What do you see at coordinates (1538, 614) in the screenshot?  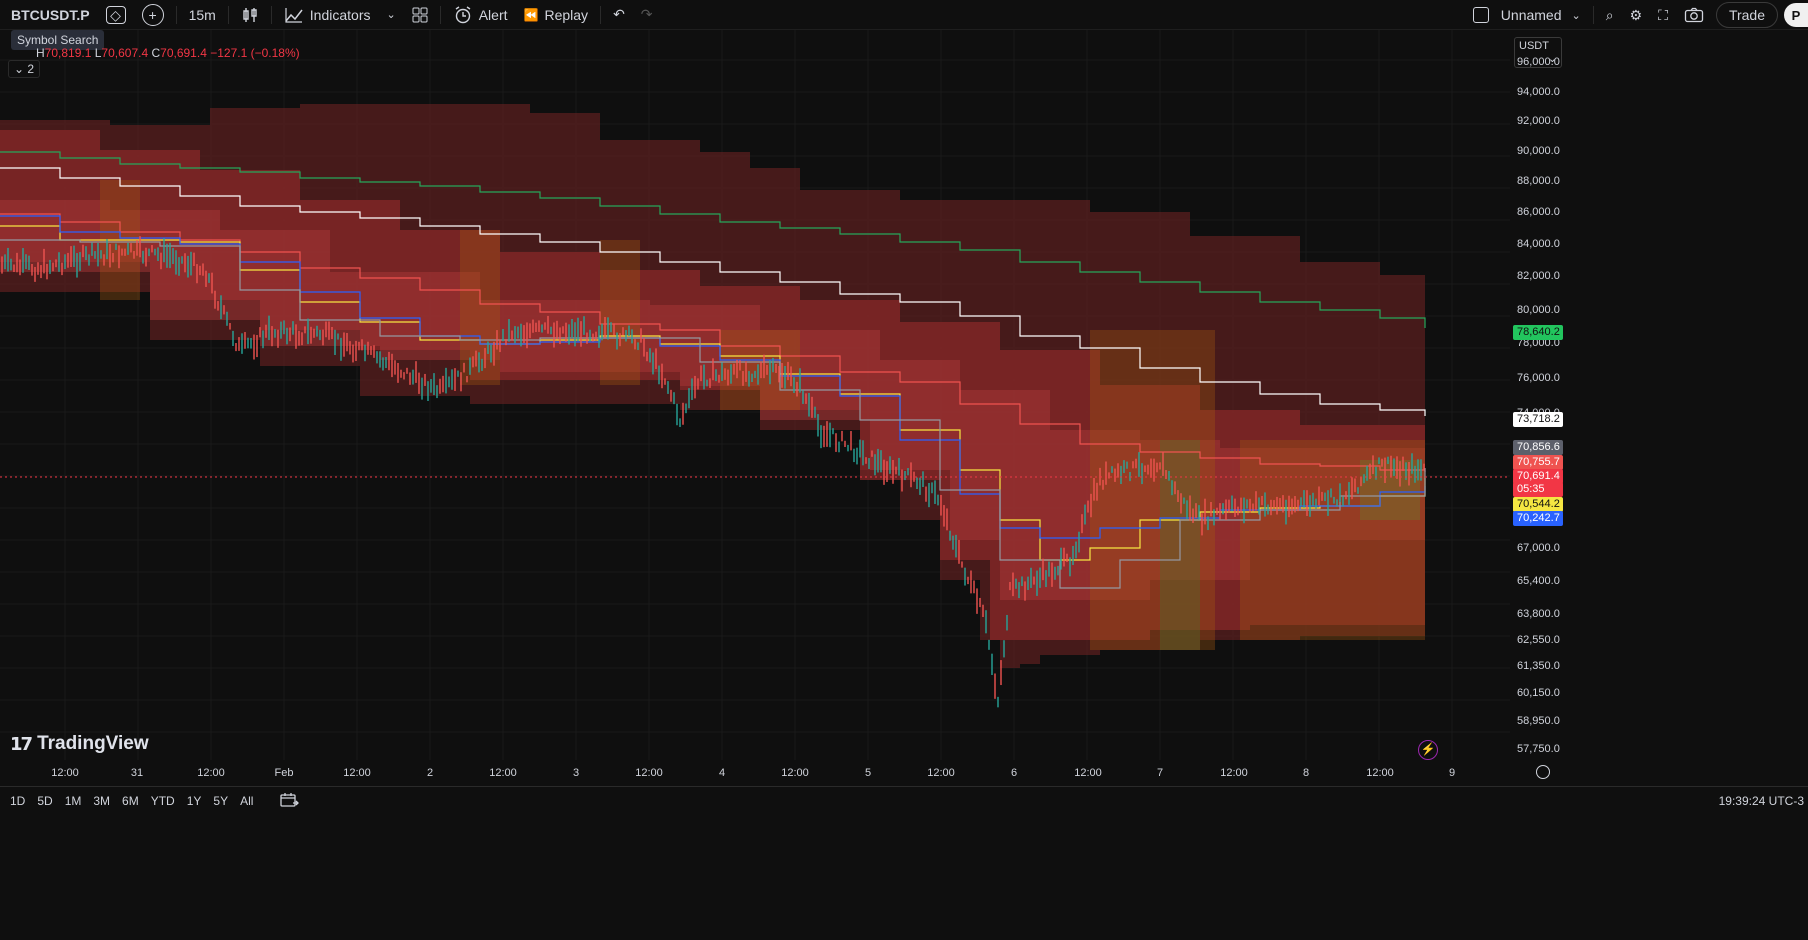 I see `price-tick-label: 63,800.0` at bounding box center [1538, 614].